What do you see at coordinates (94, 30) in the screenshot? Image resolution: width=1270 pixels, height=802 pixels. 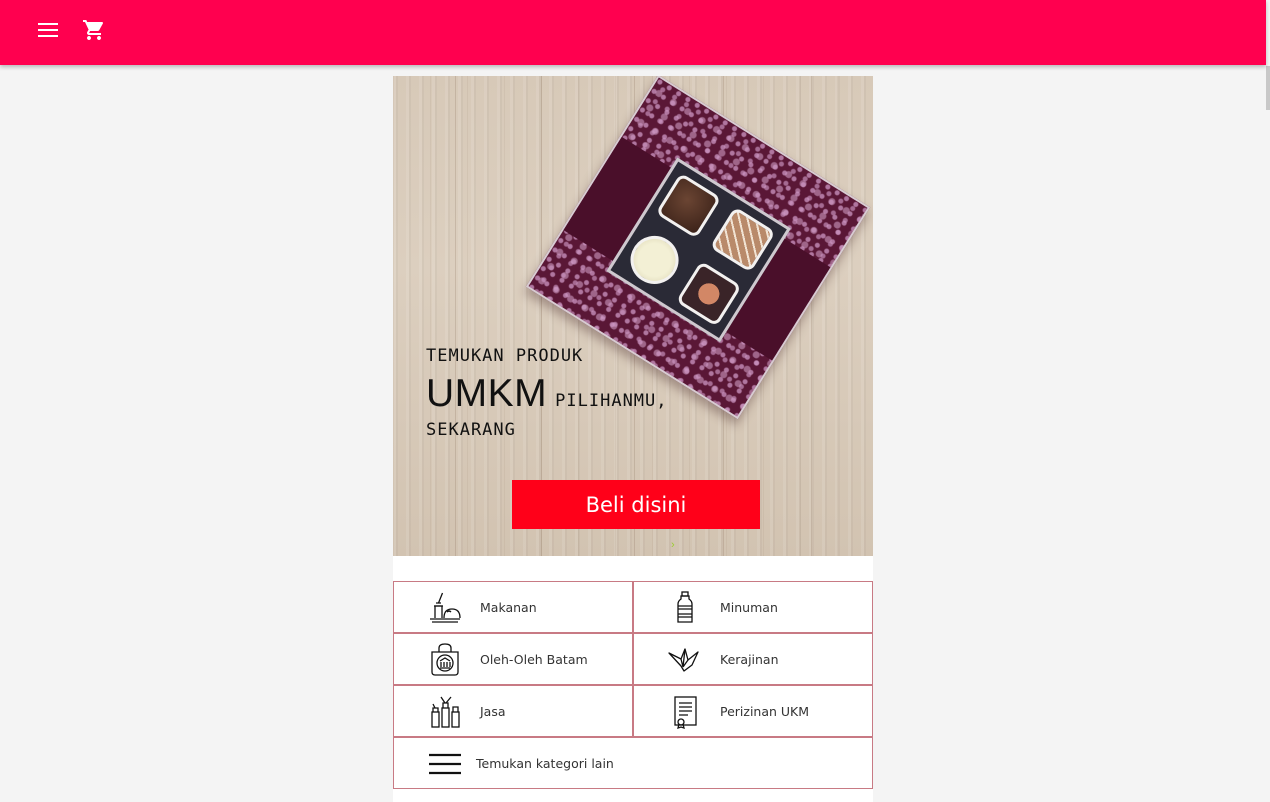 I see `shopping-cart-icon` at bounding box center [94, 30].